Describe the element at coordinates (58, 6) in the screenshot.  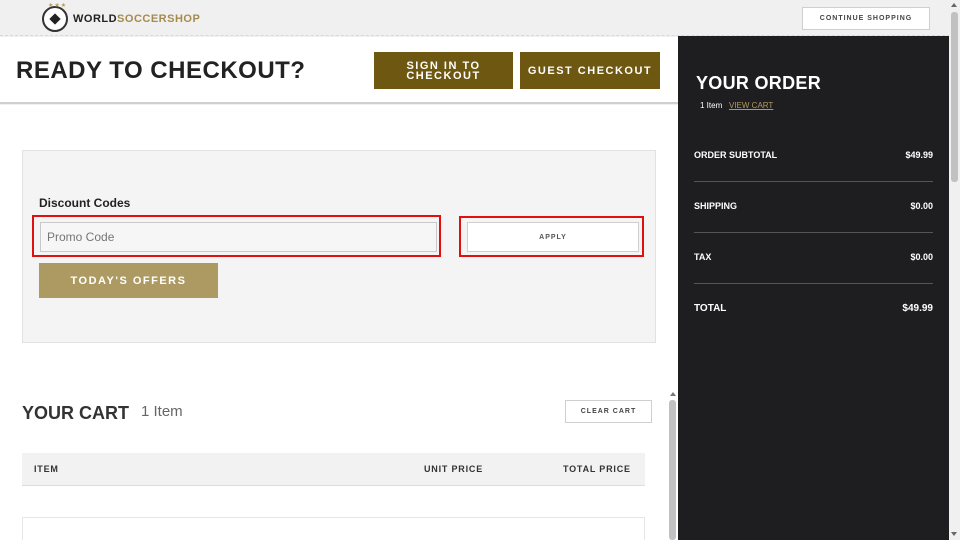
I see `stars-icon: ★★★` at that location.